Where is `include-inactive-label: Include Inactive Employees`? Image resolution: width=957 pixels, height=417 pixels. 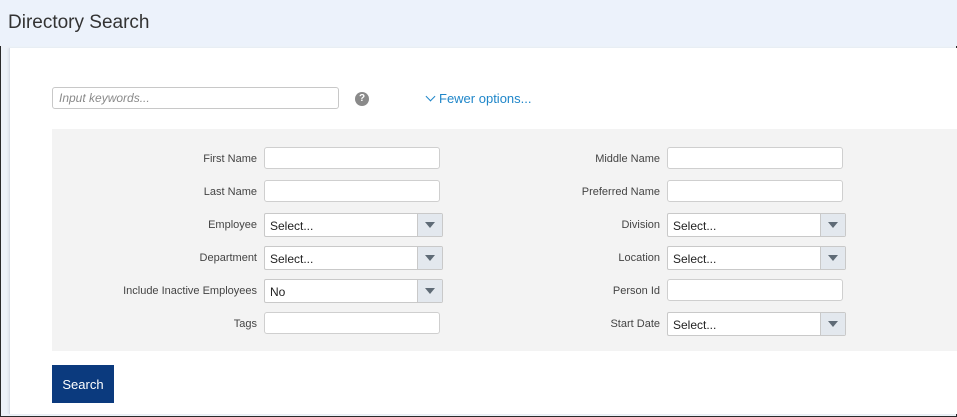 include-inactive-label: Include Inactive Employees is located at coordinates (190, 291).